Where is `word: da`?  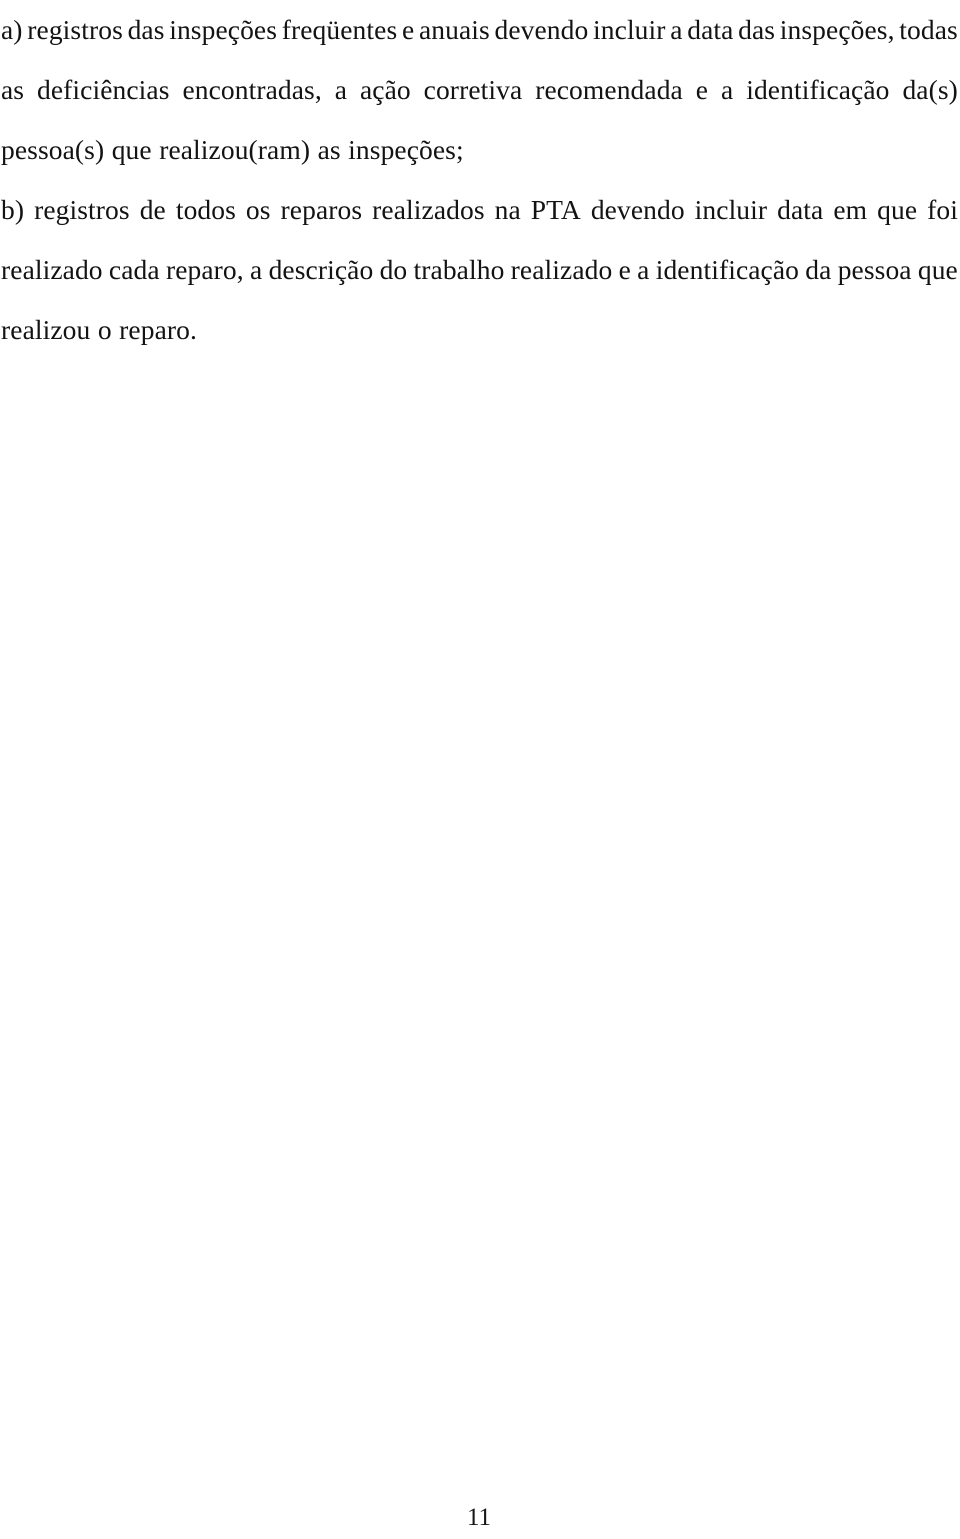
word: da is located at coordinates (818, 269).